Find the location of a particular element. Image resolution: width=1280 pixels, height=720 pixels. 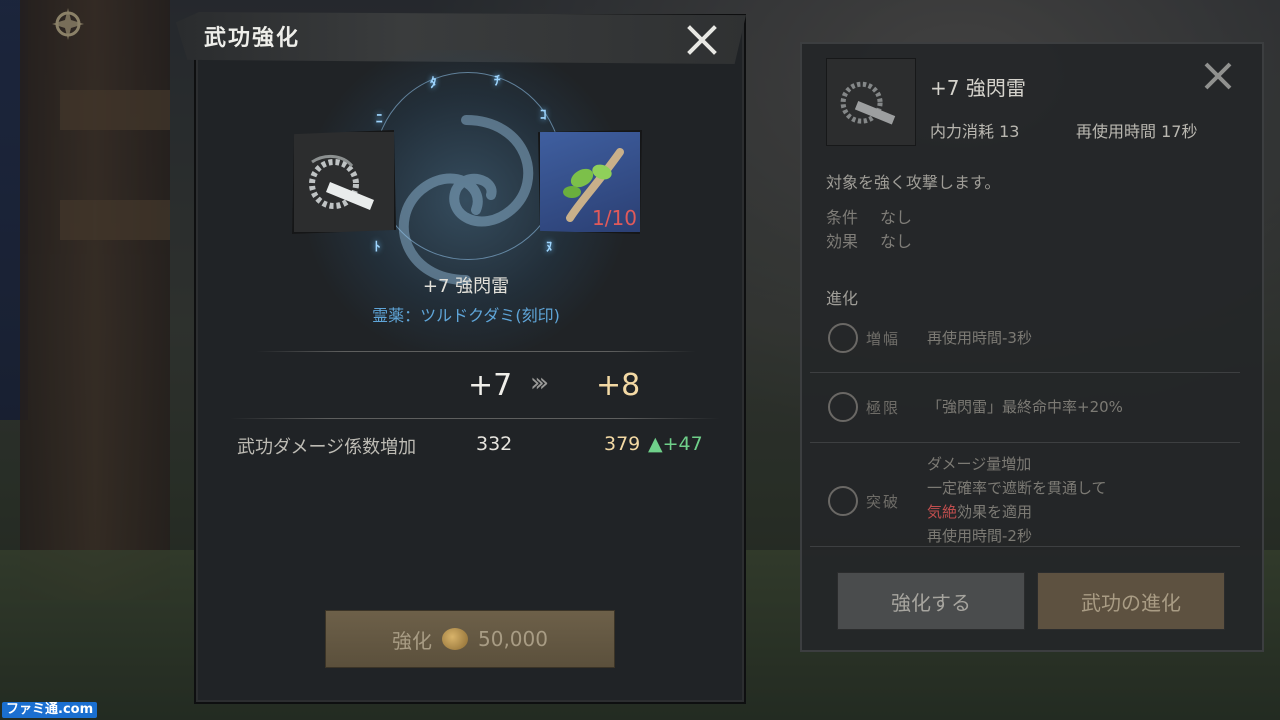

rune-glyph: ﾄ is located at coordinates (377, 247).